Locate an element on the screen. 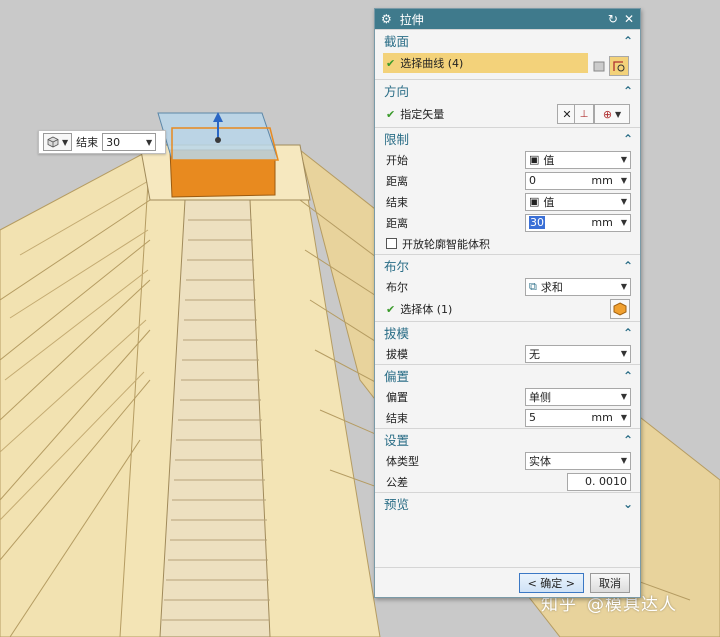 This screenshot has width=720, height=637. dialog-footer: < 确定 > 取消 is located at coordinates (507, 582).